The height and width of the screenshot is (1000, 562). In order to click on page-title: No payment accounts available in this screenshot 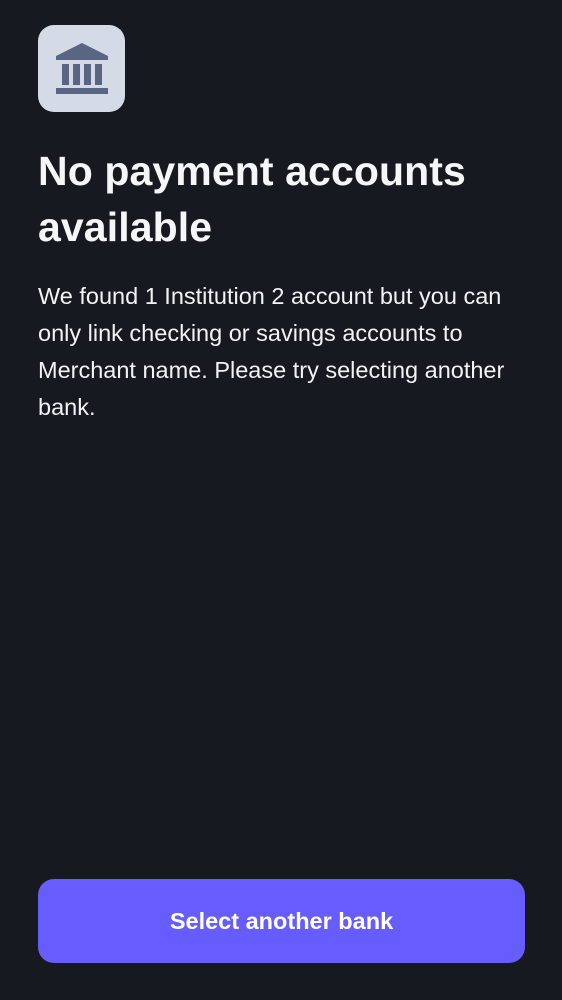, I will do `click(252, 199)`.